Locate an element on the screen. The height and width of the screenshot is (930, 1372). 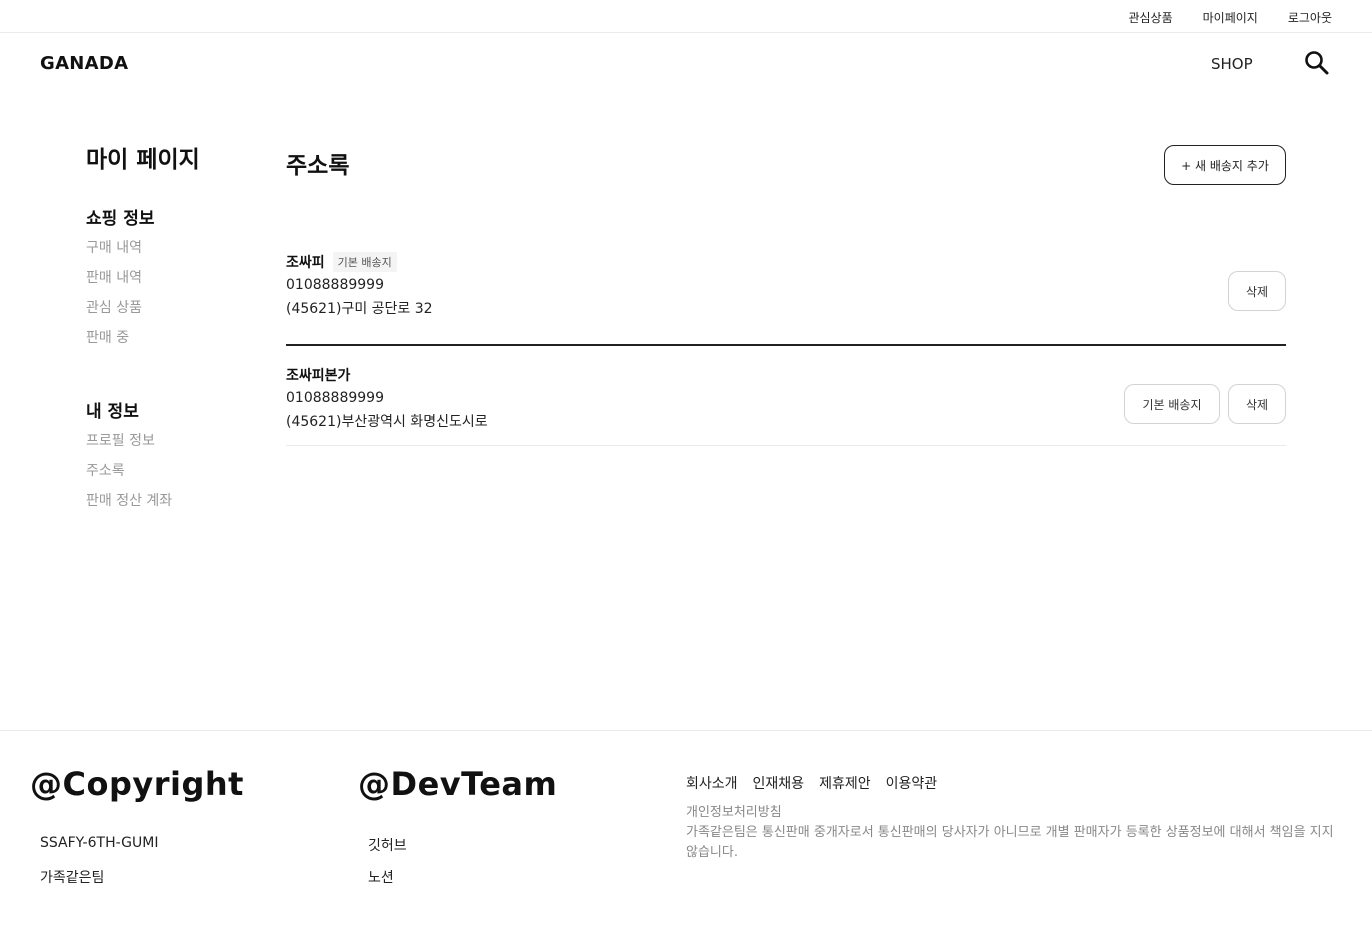
search-icon is located at coordinates (1317, 63).